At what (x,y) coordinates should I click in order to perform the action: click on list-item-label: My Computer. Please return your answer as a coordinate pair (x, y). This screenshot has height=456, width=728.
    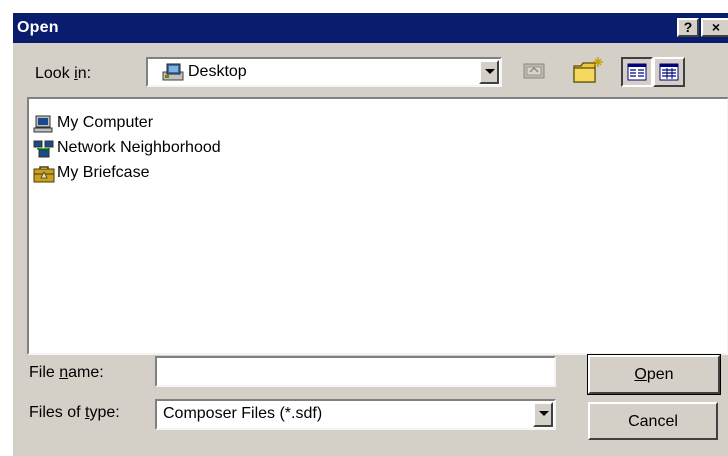
    Looking at the image, I should click on (105, 122).